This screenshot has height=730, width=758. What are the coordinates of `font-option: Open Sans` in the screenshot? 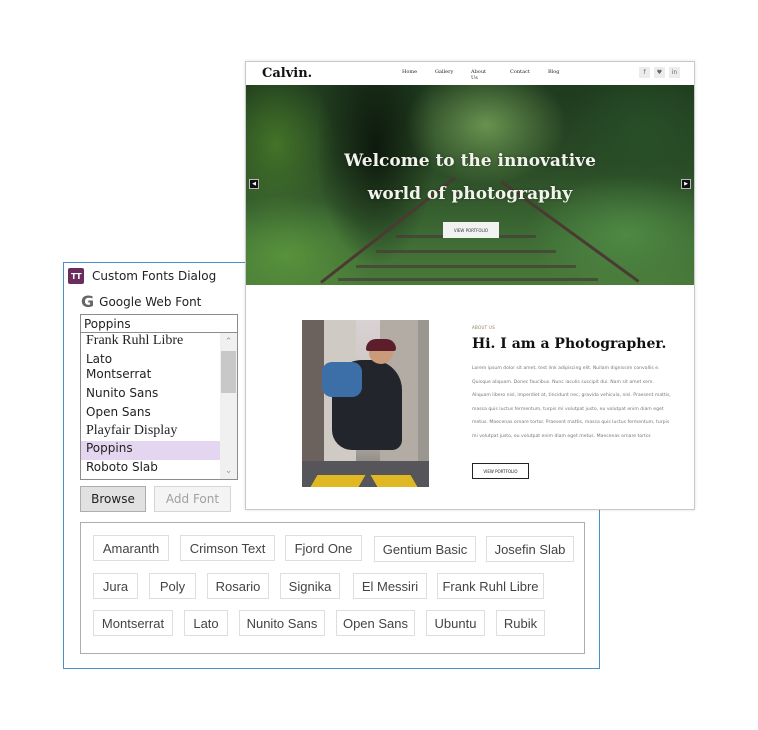 It's located at (150, 414).